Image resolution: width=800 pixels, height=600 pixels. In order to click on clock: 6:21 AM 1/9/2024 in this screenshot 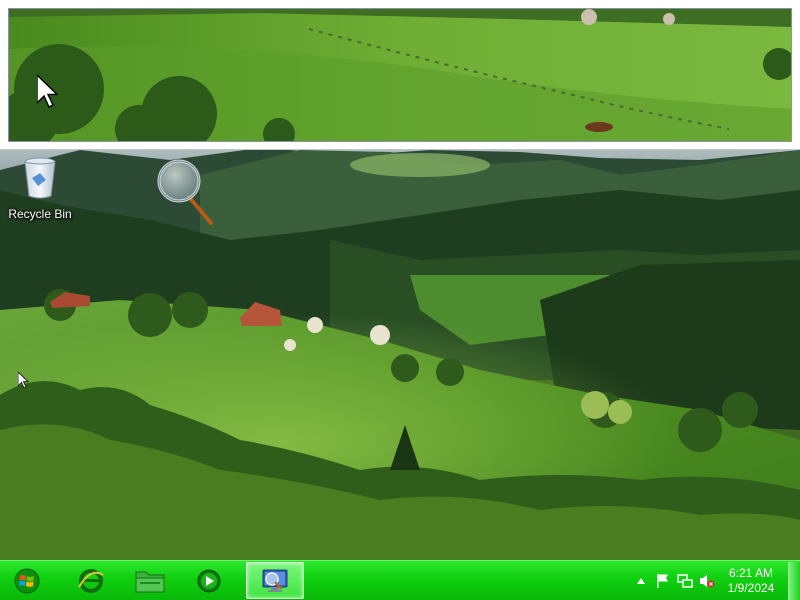, I will do `click(751, 581)`.